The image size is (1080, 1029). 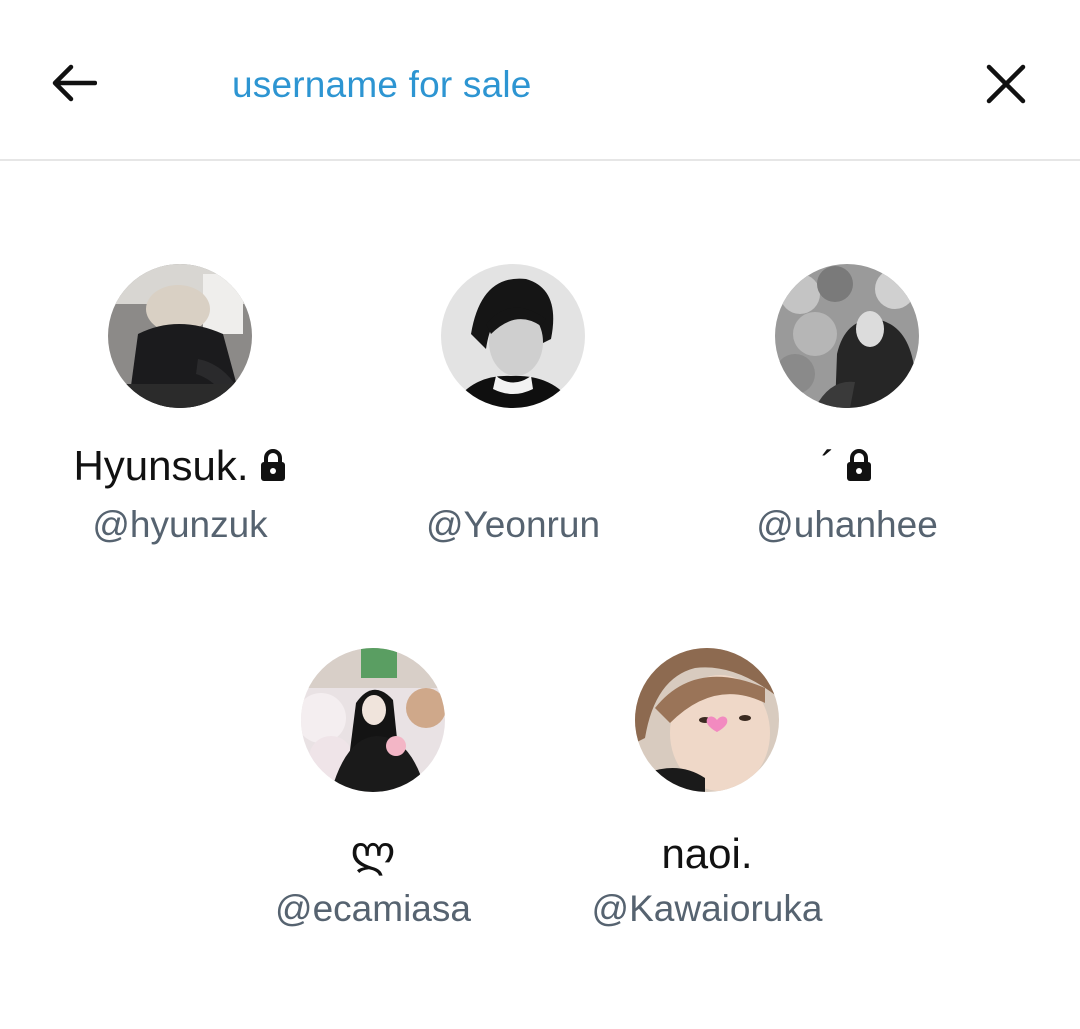 I want to click on user-card-yeonrun: @Yeonrun, so click(x=513, y=414).